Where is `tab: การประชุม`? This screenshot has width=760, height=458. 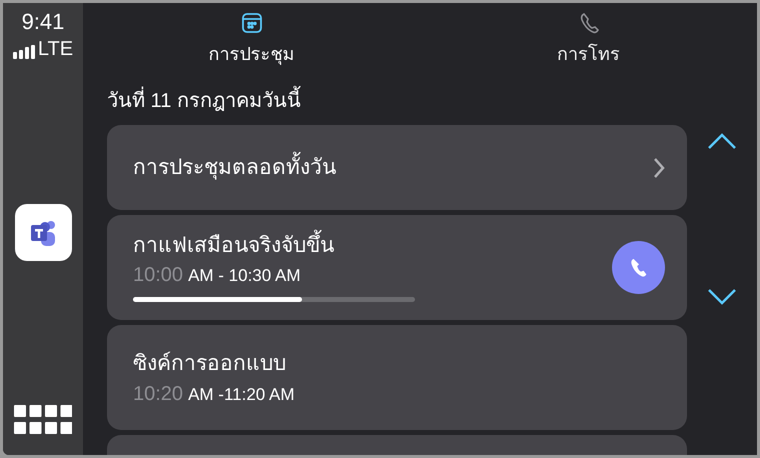 tab: การประชุม is located at coordinates (251, 43).